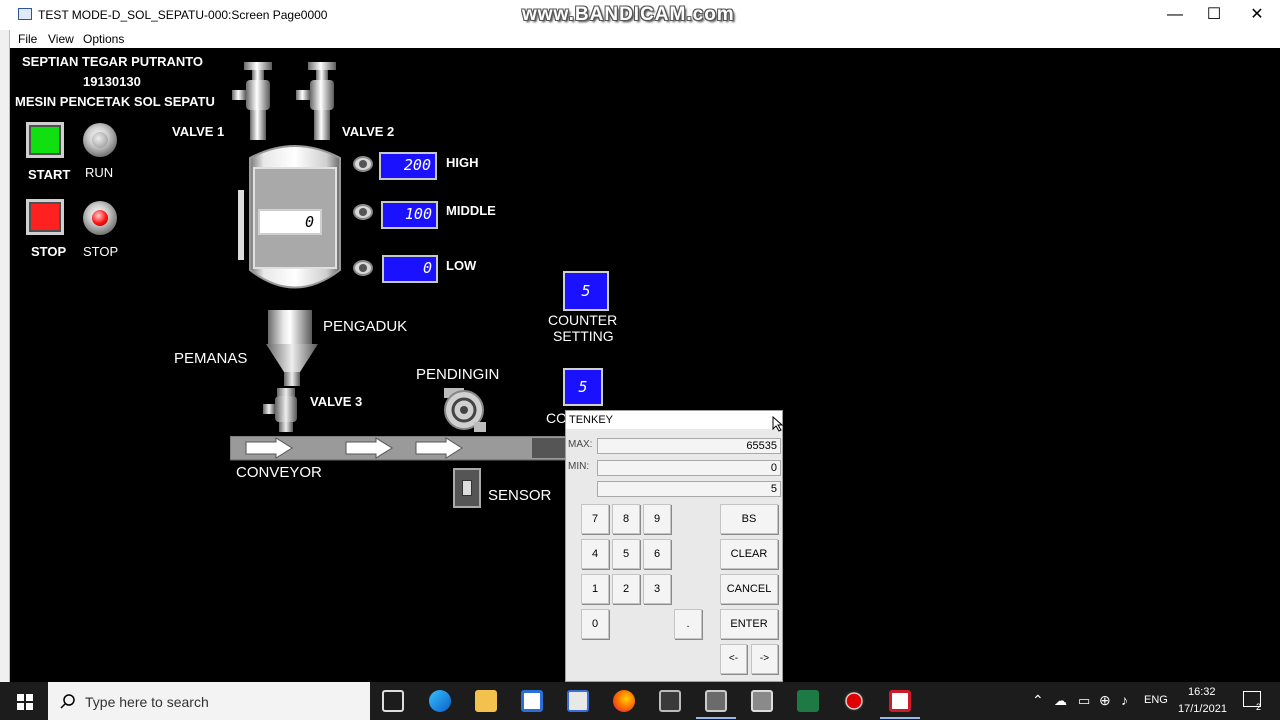  I want to click on valve-2-label: VALVE 2, so click(368, 131).